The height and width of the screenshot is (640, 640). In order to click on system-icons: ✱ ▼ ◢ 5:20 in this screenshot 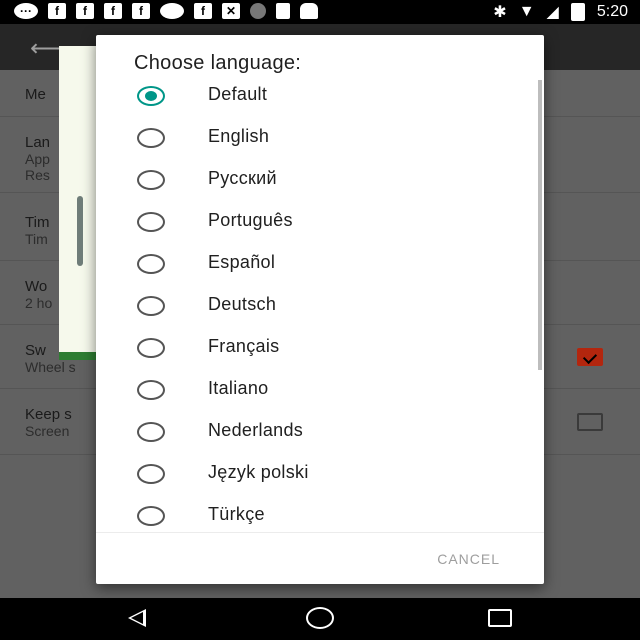, I will do `click(560, 12)`.